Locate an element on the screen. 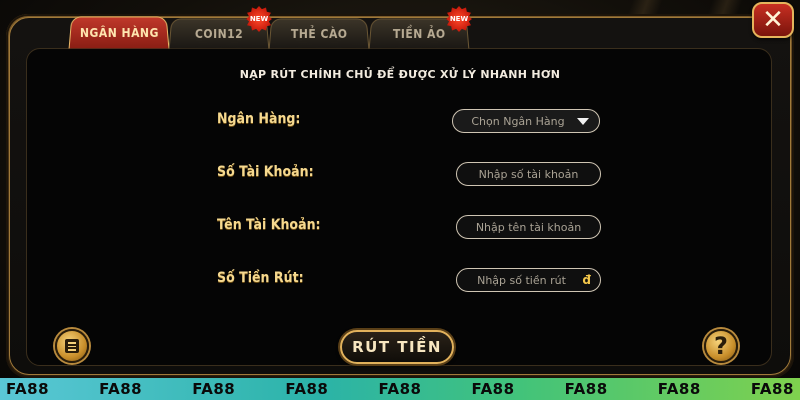 This screenshot has height=400, width=800. bank-label: Ngân Hàng: is located at coordinates (259, 119).